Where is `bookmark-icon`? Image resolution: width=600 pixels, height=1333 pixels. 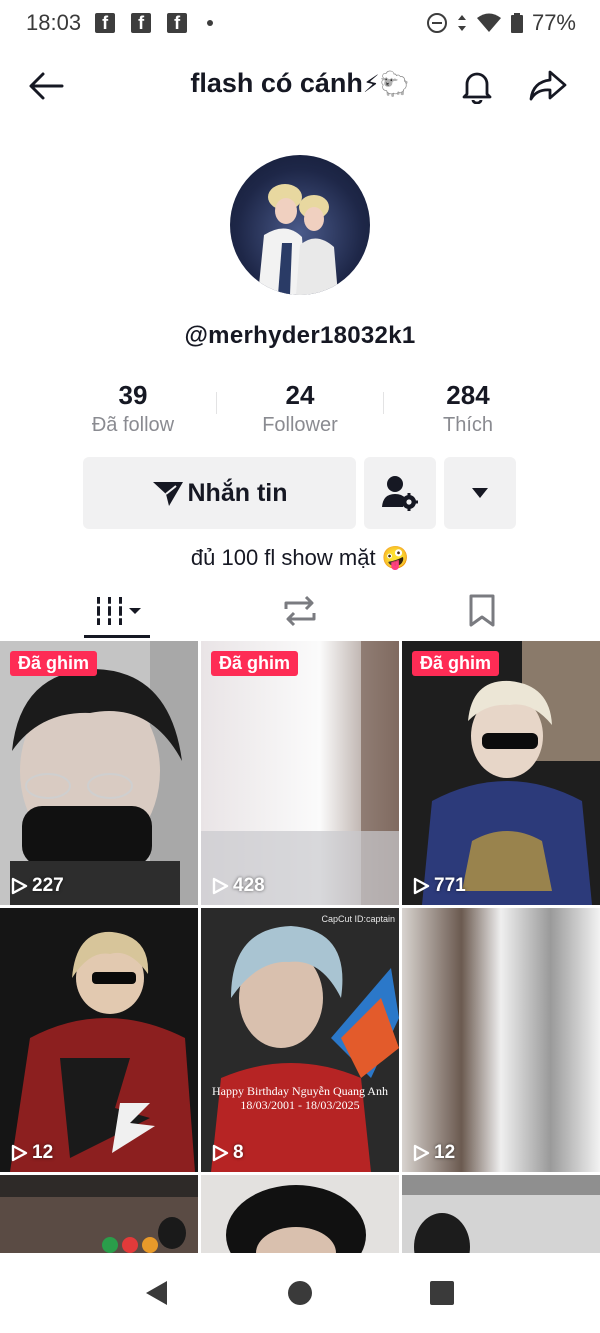 bookmark-icon is located at coordinates (482, 610).